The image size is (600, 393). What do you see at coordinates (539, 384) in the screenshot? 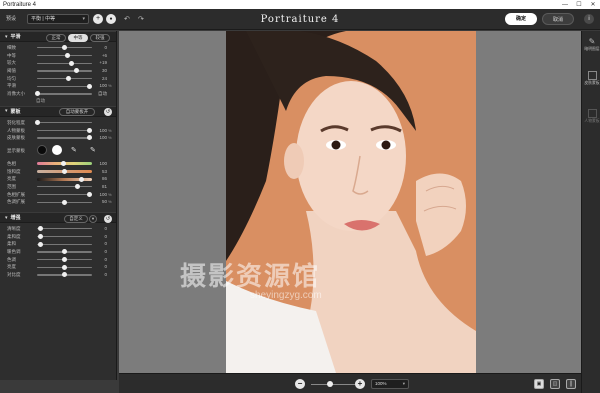
I see `single-view-icon: ▣` at bounding box center [539, 384].